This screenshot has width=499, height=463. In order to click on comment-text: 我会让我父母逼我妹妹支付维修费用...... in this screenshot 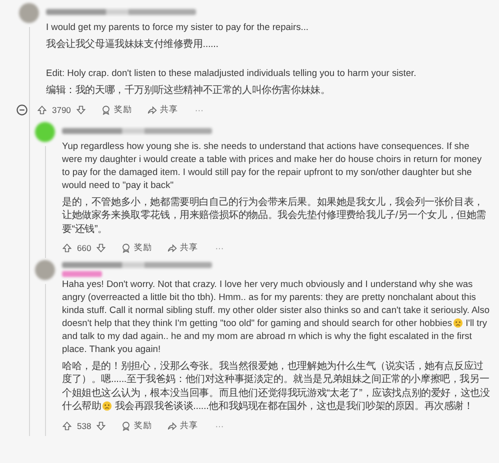, I will do `click(133, 45)`.